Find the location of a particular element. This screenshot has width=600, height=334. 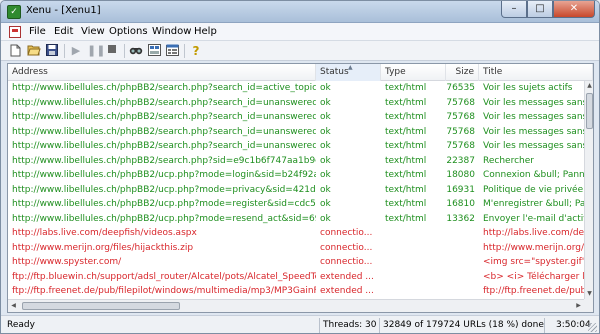

menu-view: View is located at coordinates (93, 31).